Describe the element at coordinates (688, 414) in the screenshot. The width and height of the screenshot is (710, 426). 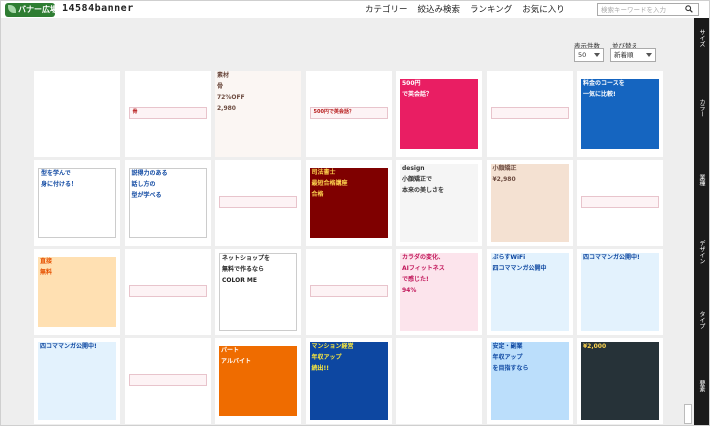
I see `scrollbar-thumb` at that location.